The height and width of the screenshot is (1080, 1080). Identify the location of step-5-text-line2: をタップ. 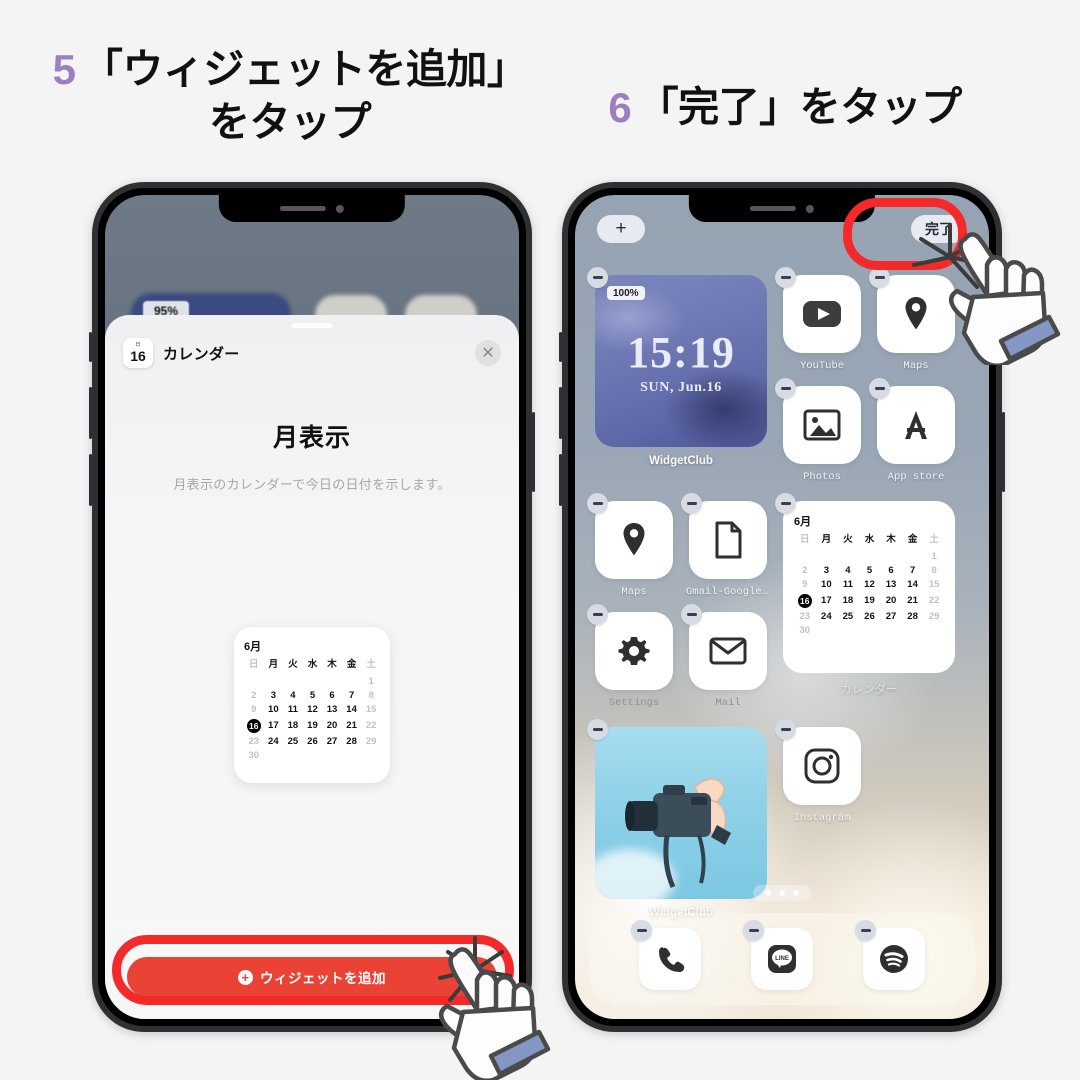
(290, 122).